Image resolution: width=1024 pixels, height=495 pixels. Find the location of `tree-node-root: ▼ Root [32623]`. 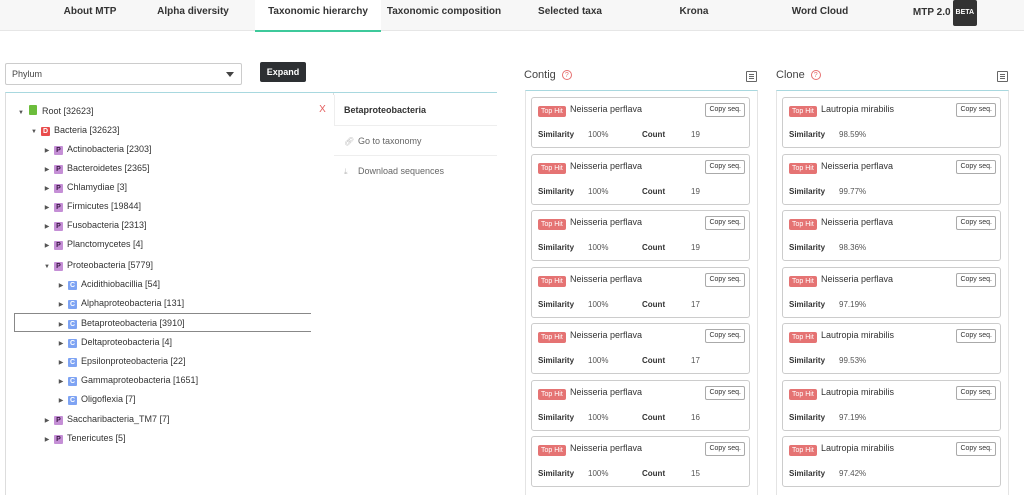

tree-node-root: ▼ Root [32623] is located at coordinates (55, 111).